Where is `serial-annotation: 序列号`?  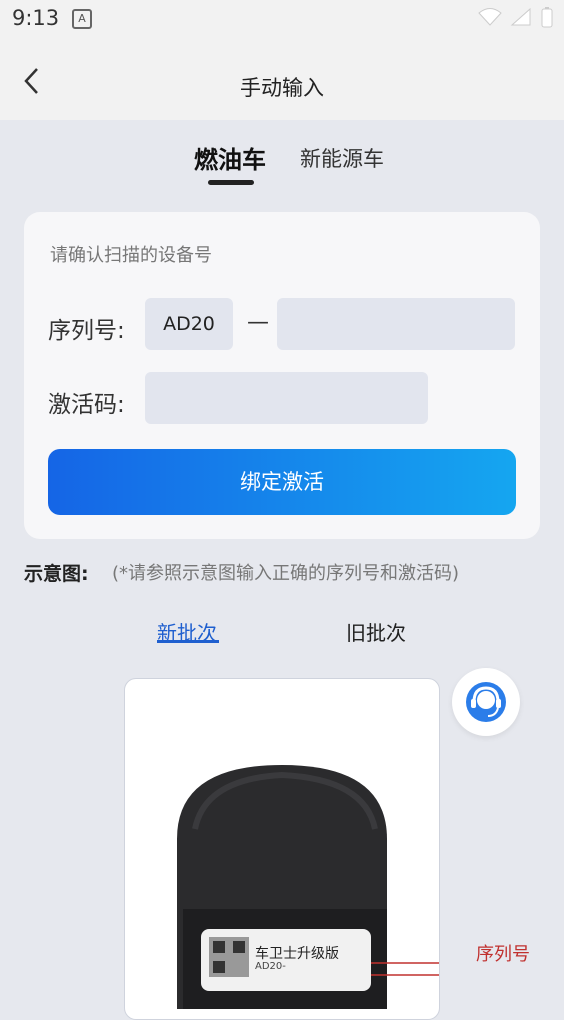
serial-annotation: 序列号 is located at coordinates (503, 954).